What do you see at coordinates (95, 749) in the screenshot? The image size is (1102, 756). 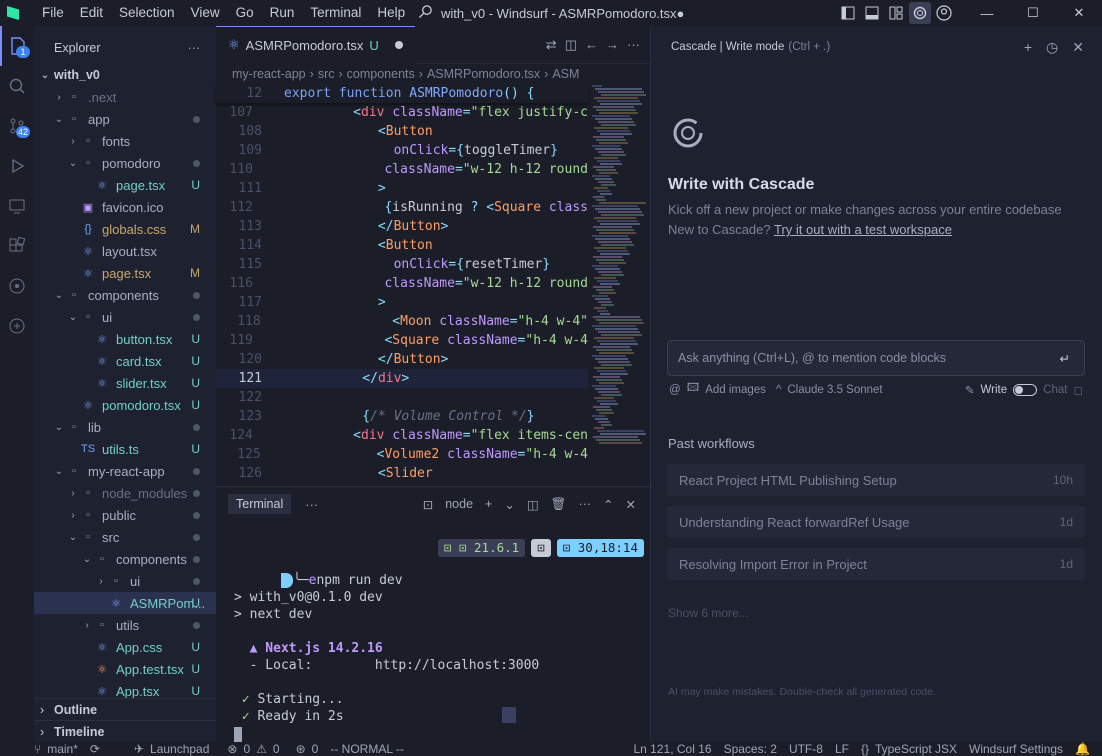 I see `sync-icon: ⟳` at bounding box center [95, 749].